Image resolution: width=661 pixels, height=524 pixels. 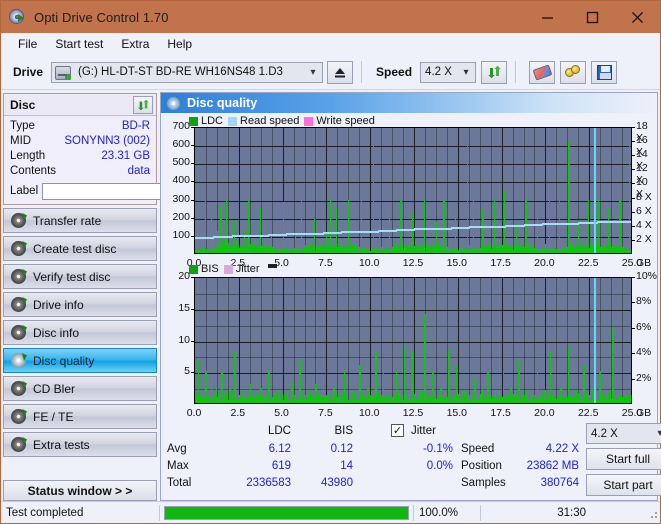 I want to click on close-button, so click(x=637, y=17).